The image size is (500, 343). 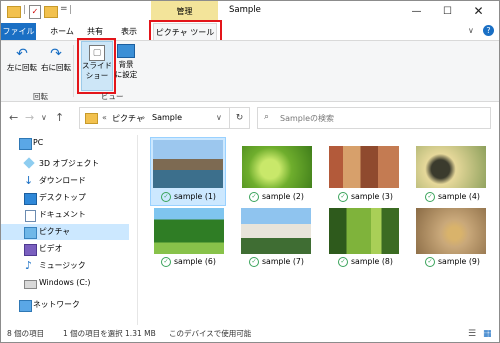 What do you see at coordinates (62, 180) in the screenshot?
I see `nav-item-label: ダウンロード` at bounding box center [62, 180].